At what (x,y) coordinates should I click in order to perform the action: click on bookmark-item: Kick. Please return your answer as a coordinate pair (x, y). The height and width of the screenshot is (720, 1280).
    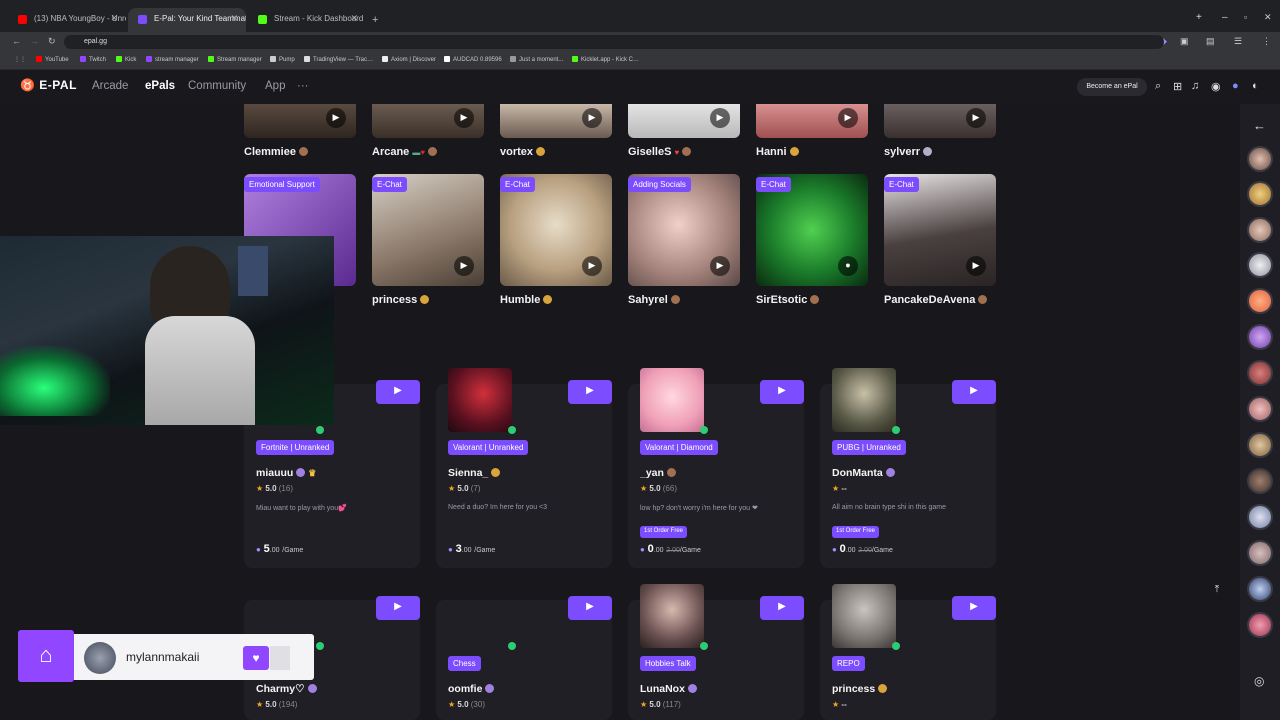
    Looking at the image, I should click on (126, 59).